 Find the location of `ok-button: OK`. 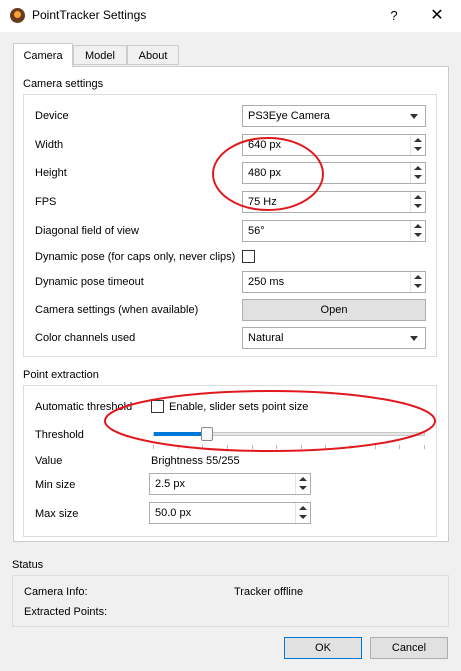

ok-button: OK is located at coordinates (323, 648).